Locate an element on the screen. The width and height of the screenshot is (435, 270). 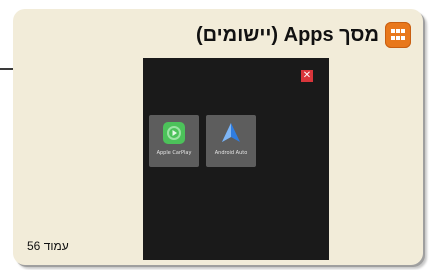
apps-grid-icon is located at coordinates (398, 35).